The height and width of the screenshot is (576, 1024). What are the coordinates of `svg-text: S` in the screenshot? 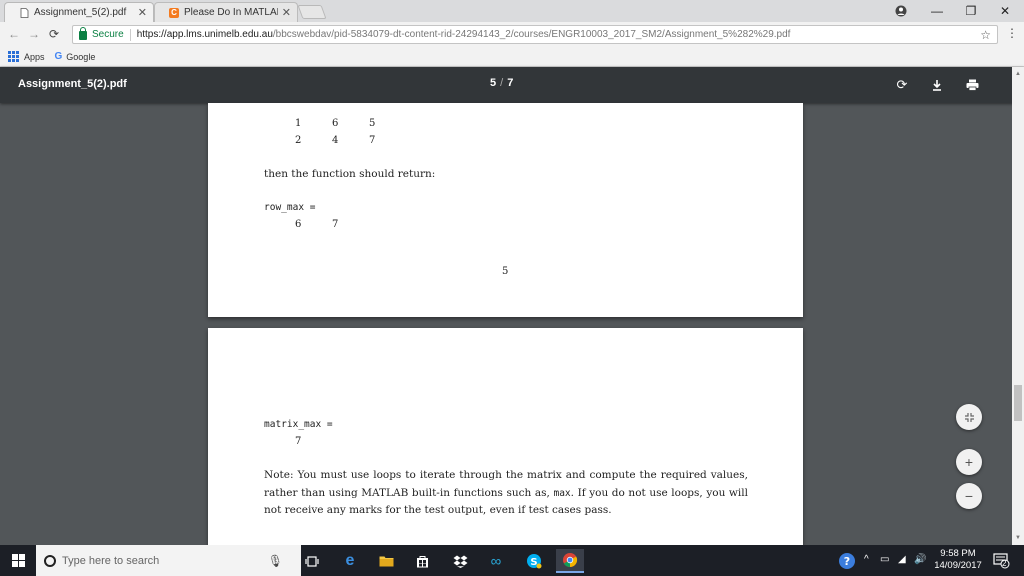 It's located at (533, 562).